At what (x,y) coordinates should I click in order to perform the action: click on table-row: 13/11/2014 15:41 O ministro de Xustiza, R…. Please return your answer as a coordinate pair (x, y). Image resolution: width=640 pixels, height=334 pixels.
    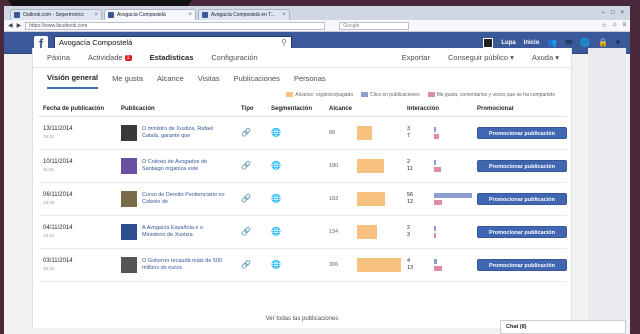
    Looking at the image, I should click on (303, 133).